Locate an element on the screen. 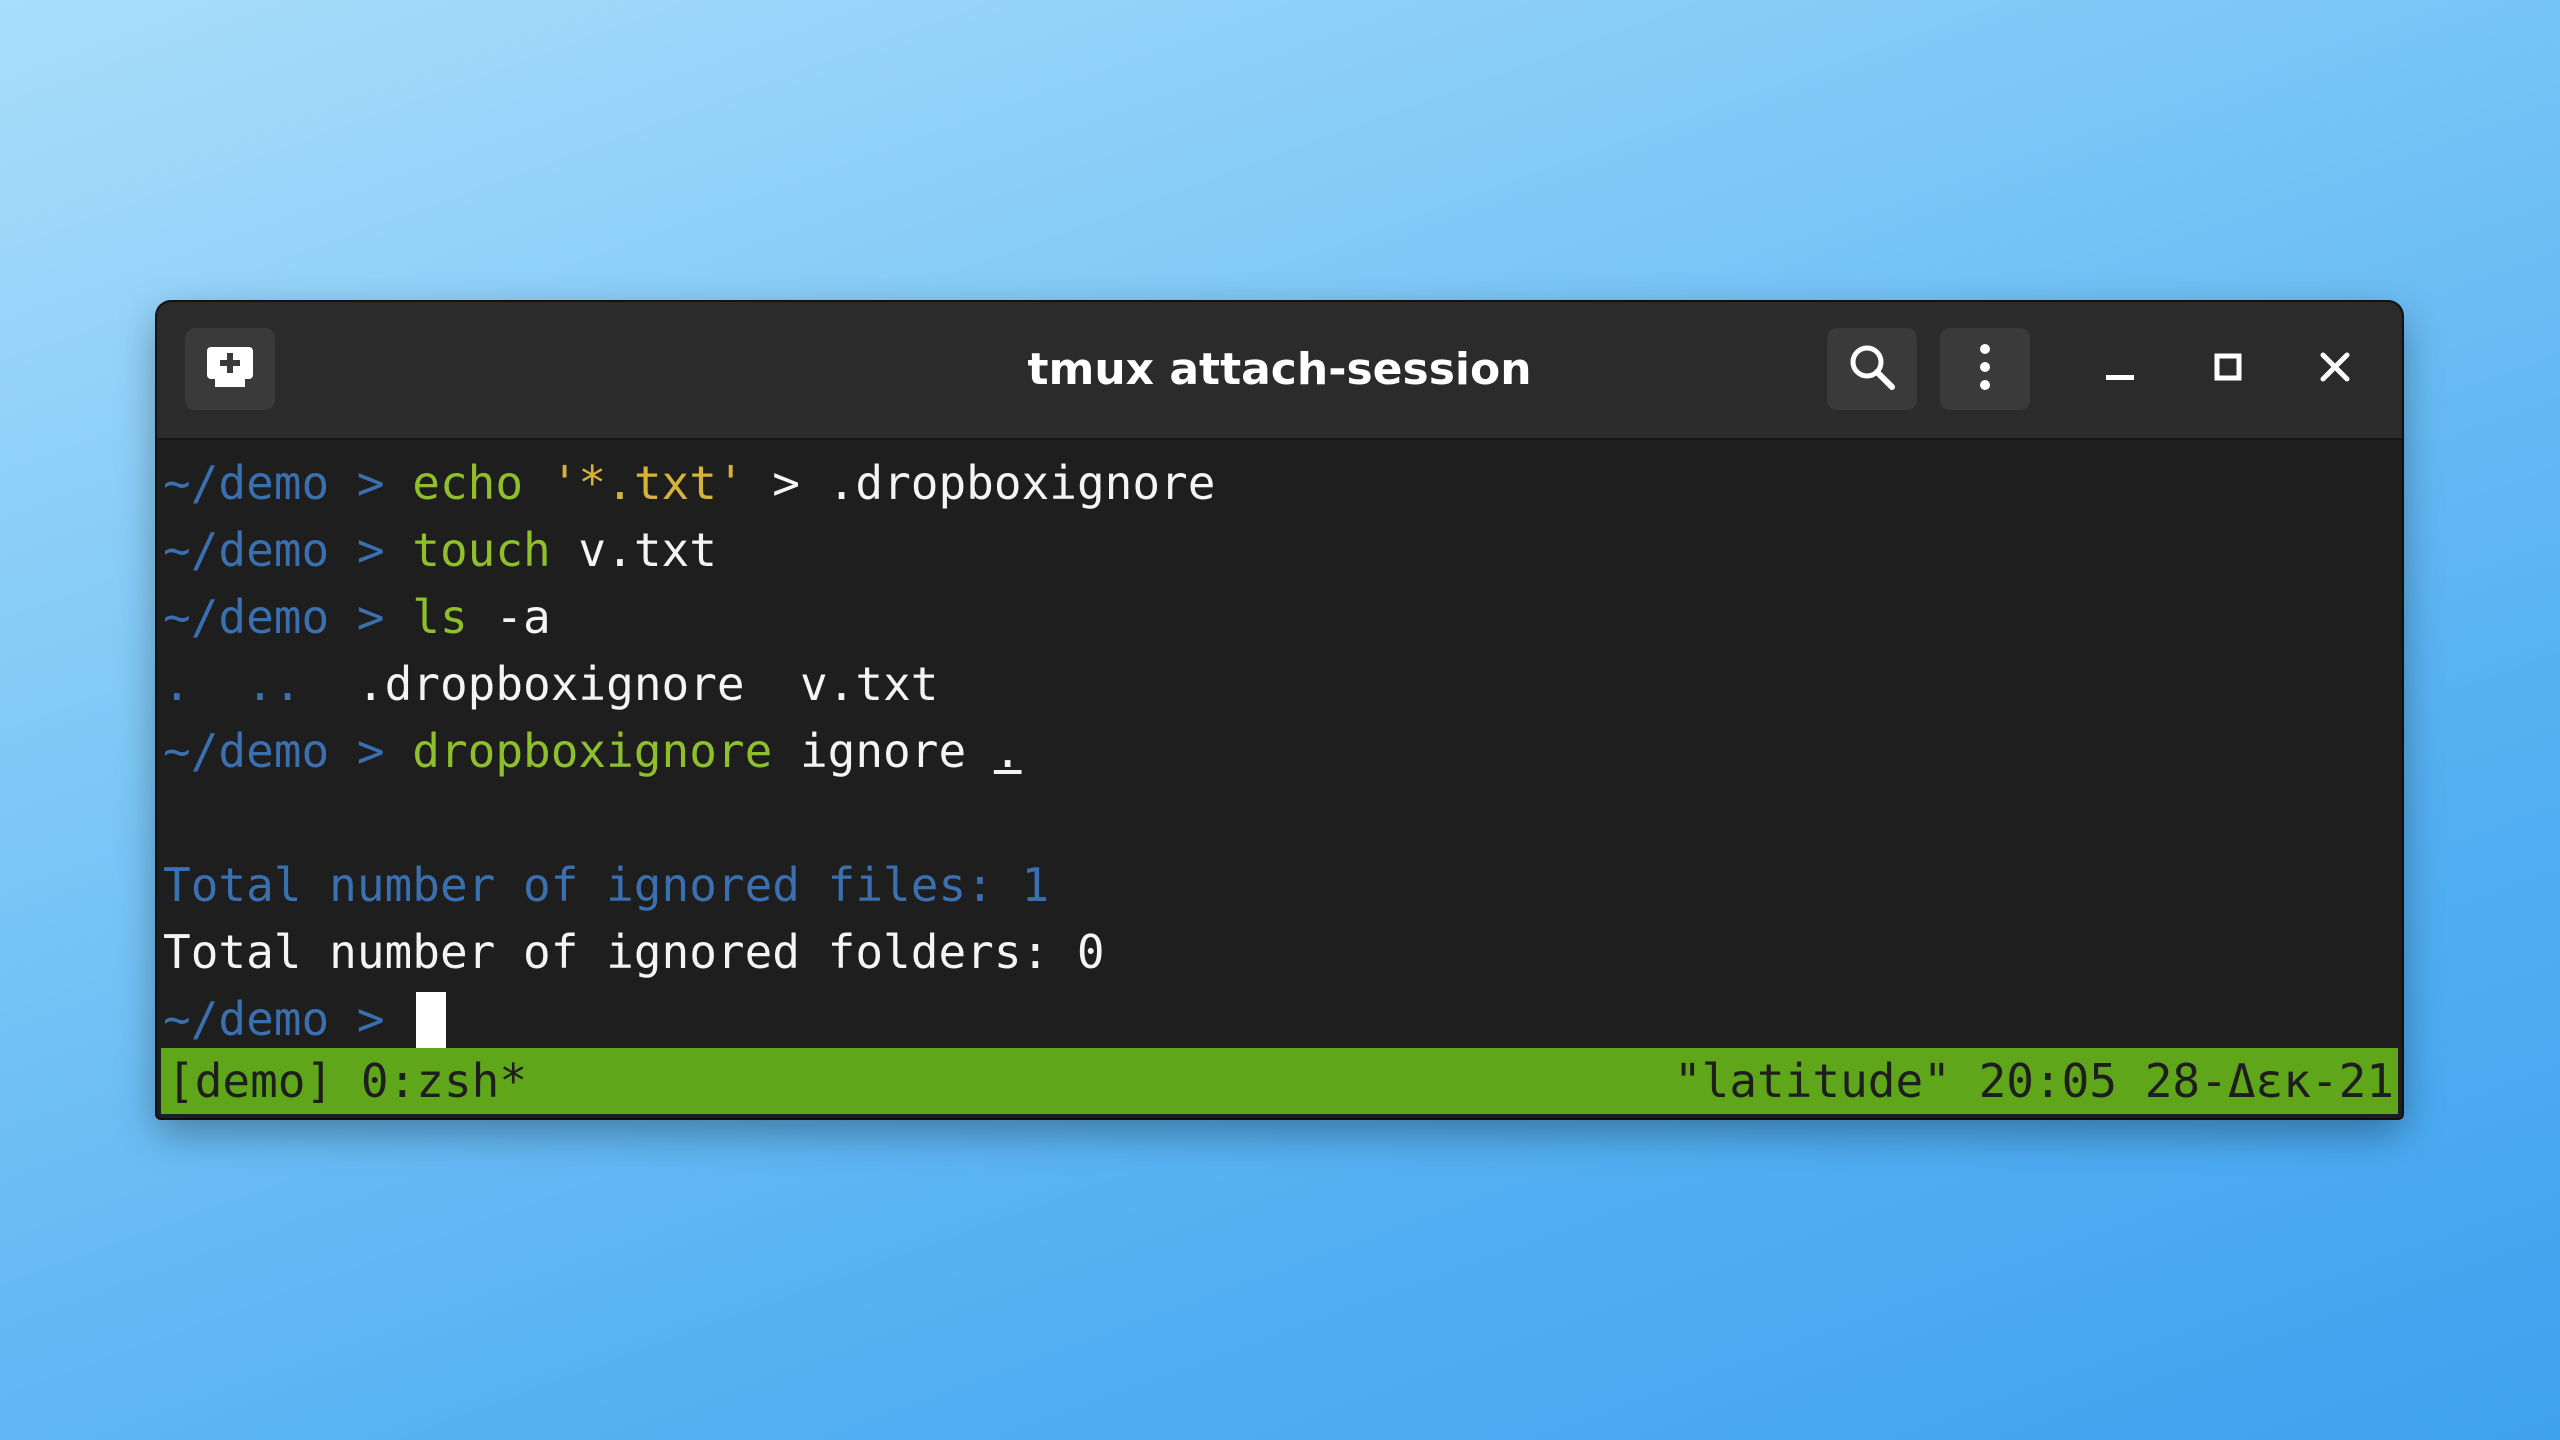  ignored-folders-summary: Total number of ignored folders: 0 is located at coordinates (634, 952).